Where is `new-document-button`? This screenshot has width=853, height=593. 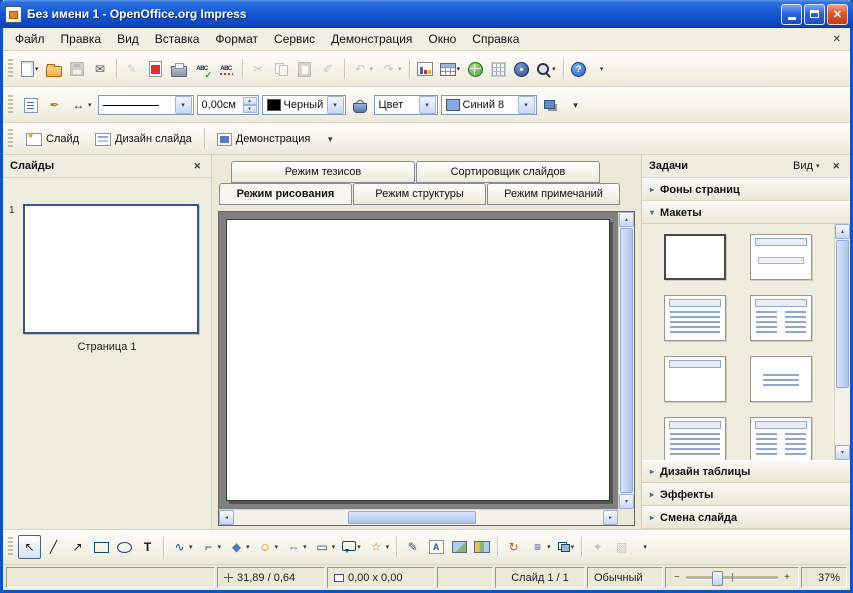
new-document-button is located at coordinates (30, 69).